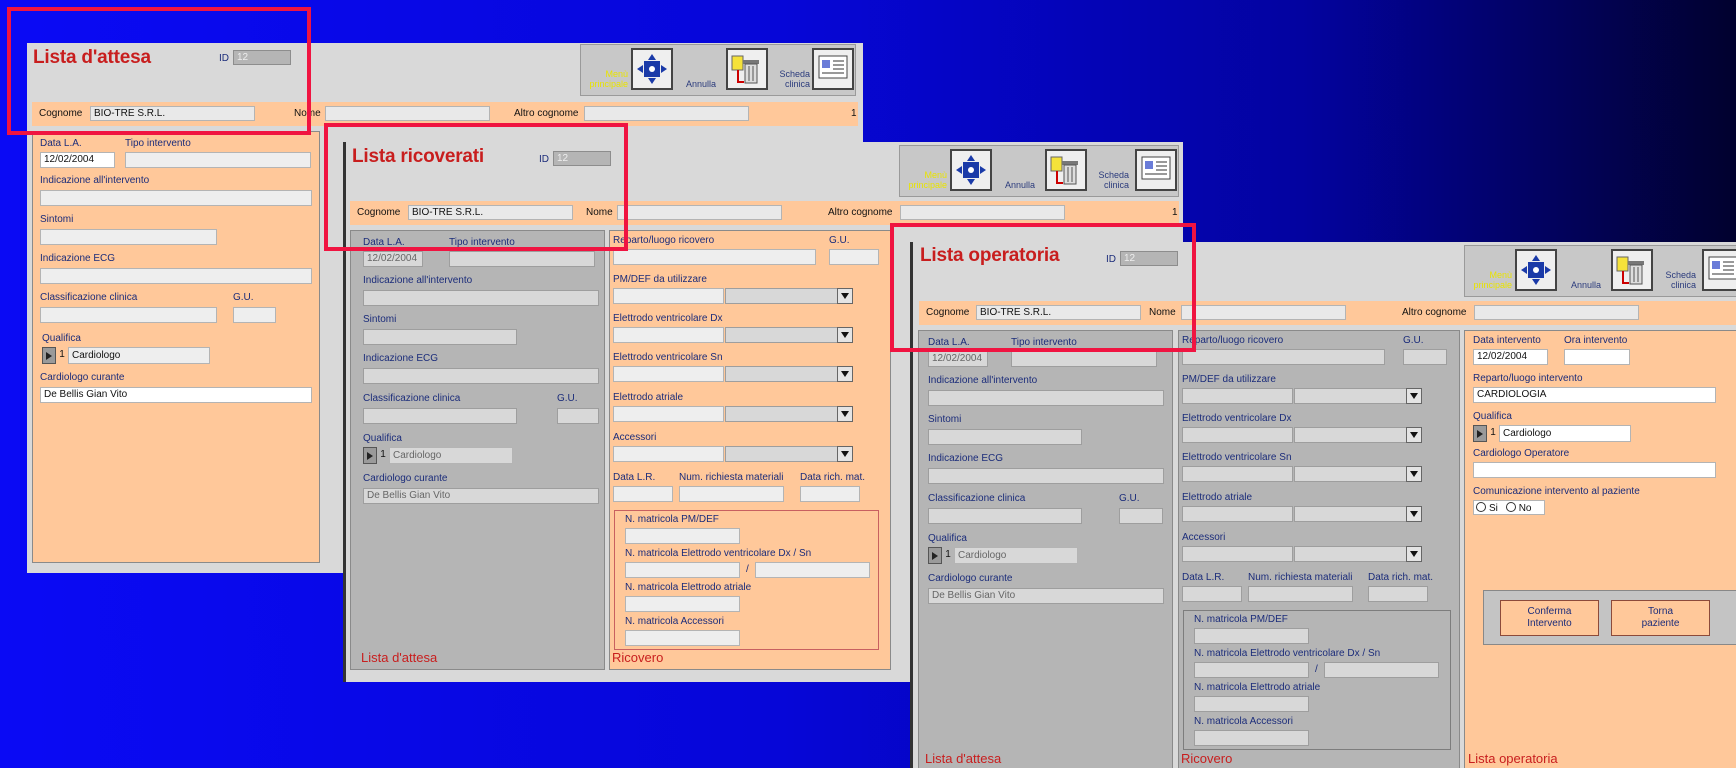  What do you see at coordinates (1251, 738) in the screenshot?
I see `matricola-accessori-field` at bounding box center [1251, 738].